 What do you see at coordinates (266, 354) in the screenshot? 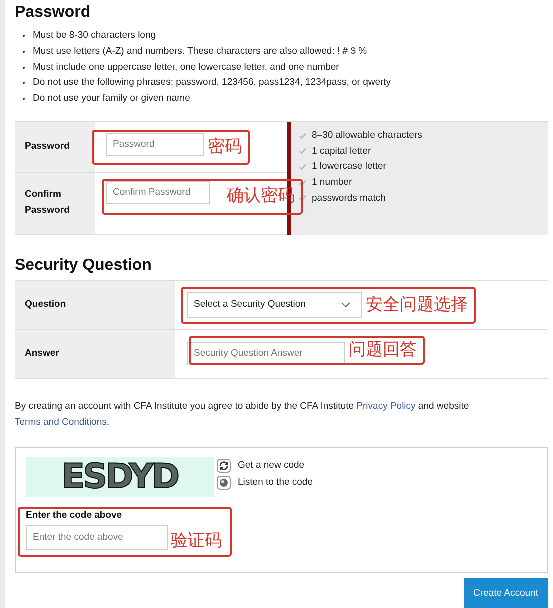
I see `answer-field: Security Question Answer` at bounding box center [266, 354].